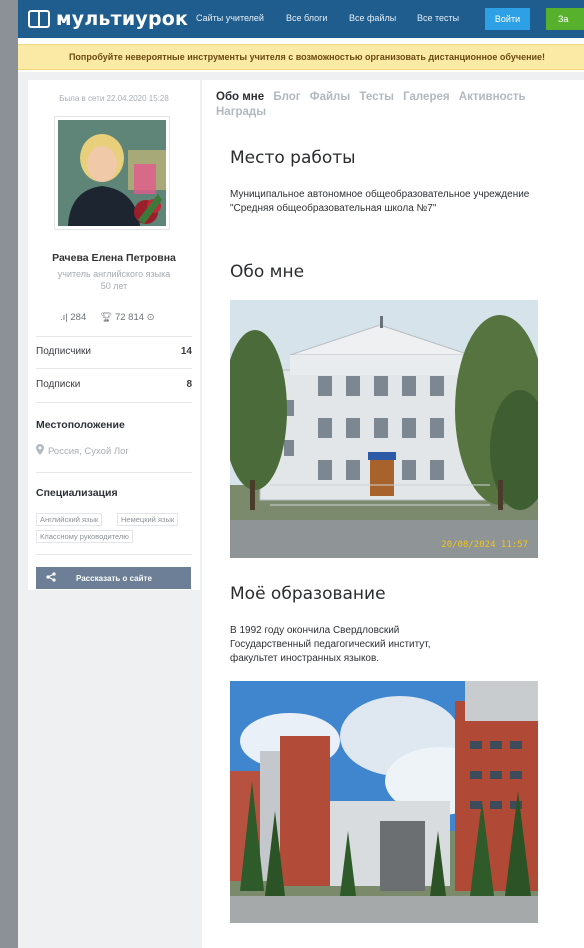  What do you see at coordinates (114, 351) in the screenshot?
I see `subscribers-row: Подписчики 14` at bounding box center [114, 351].